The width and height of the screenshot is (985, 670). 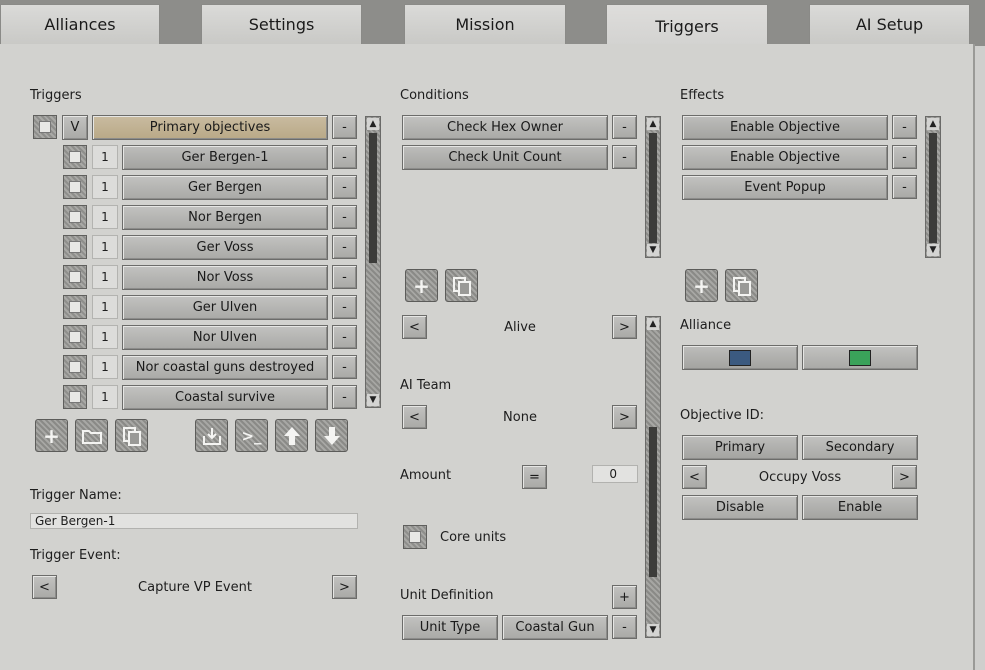 What do you see at coordinates (615, 474) in the screenshot?
I see `amount-input: 0` at bounding box center [615, 474].